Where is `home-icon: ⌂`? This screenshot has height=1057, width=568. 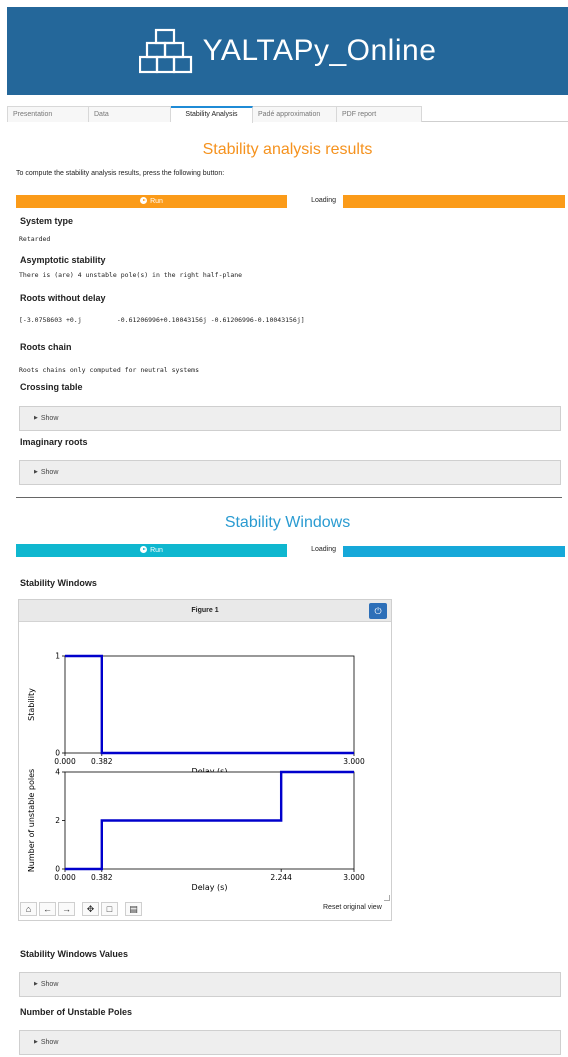
home-icon: ⌂ is located at coordinates (28, 909).